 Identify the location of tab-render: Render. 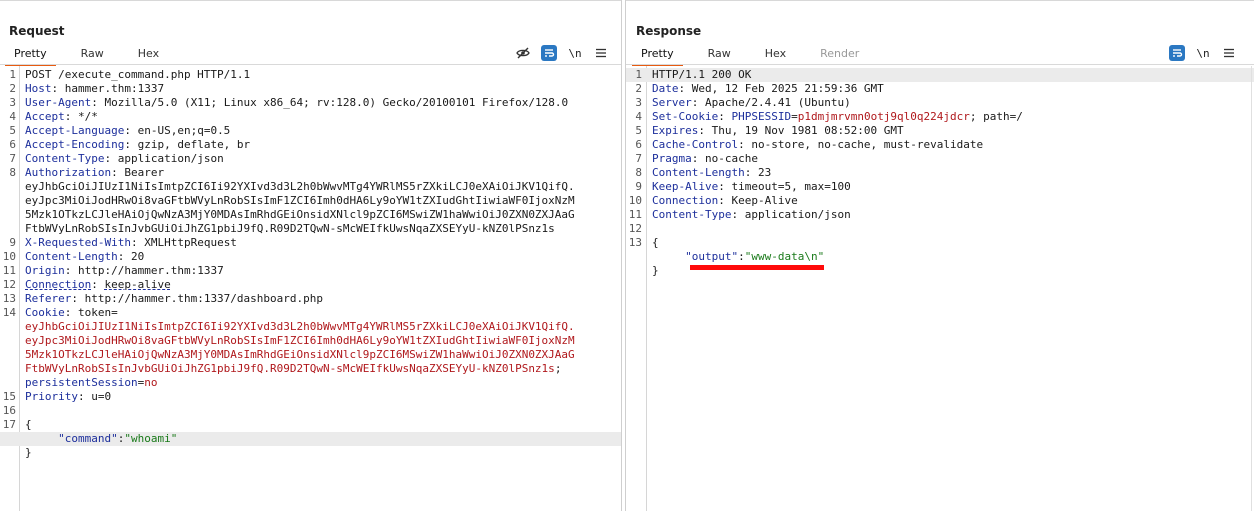
(839, 54).